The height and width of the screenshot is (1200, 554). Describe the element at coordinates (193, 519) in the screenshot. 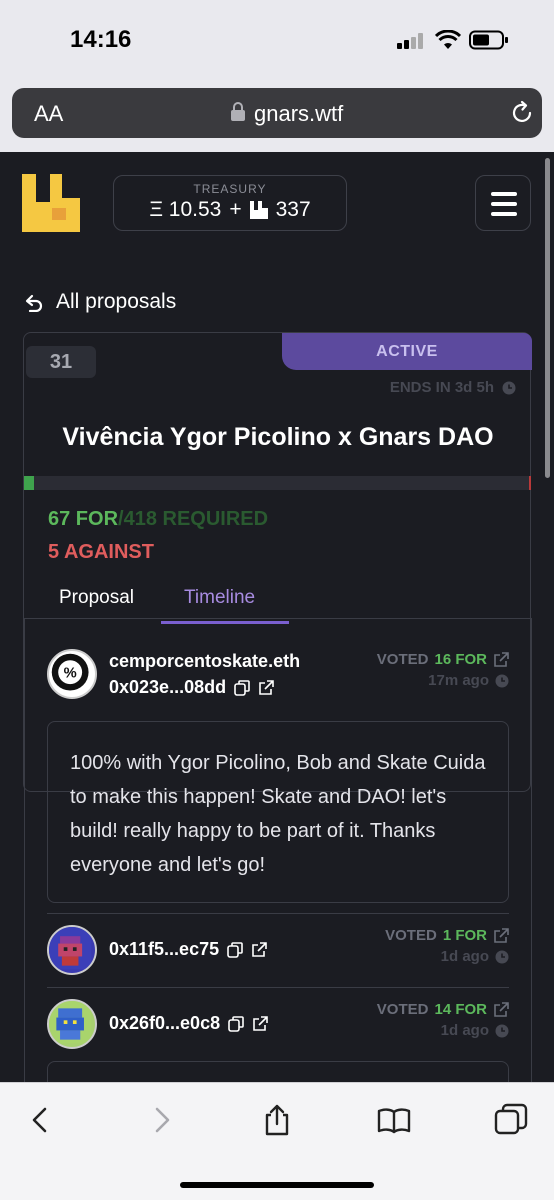

I see `required-count: /418 REQUIRED` at that location.